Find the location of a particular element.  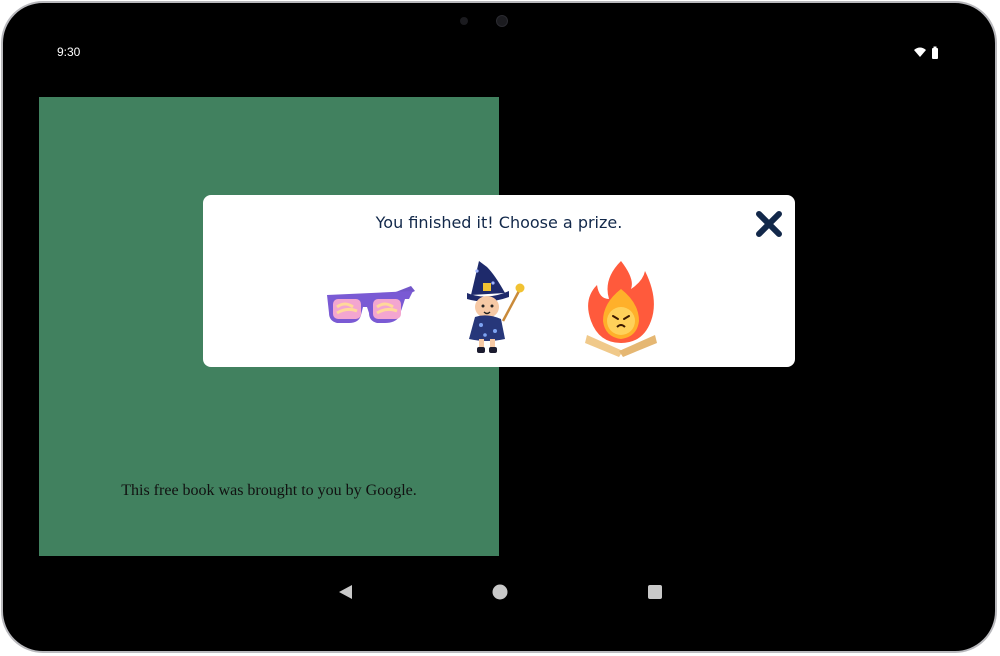

home-icon is located at coordinates (500, 592).